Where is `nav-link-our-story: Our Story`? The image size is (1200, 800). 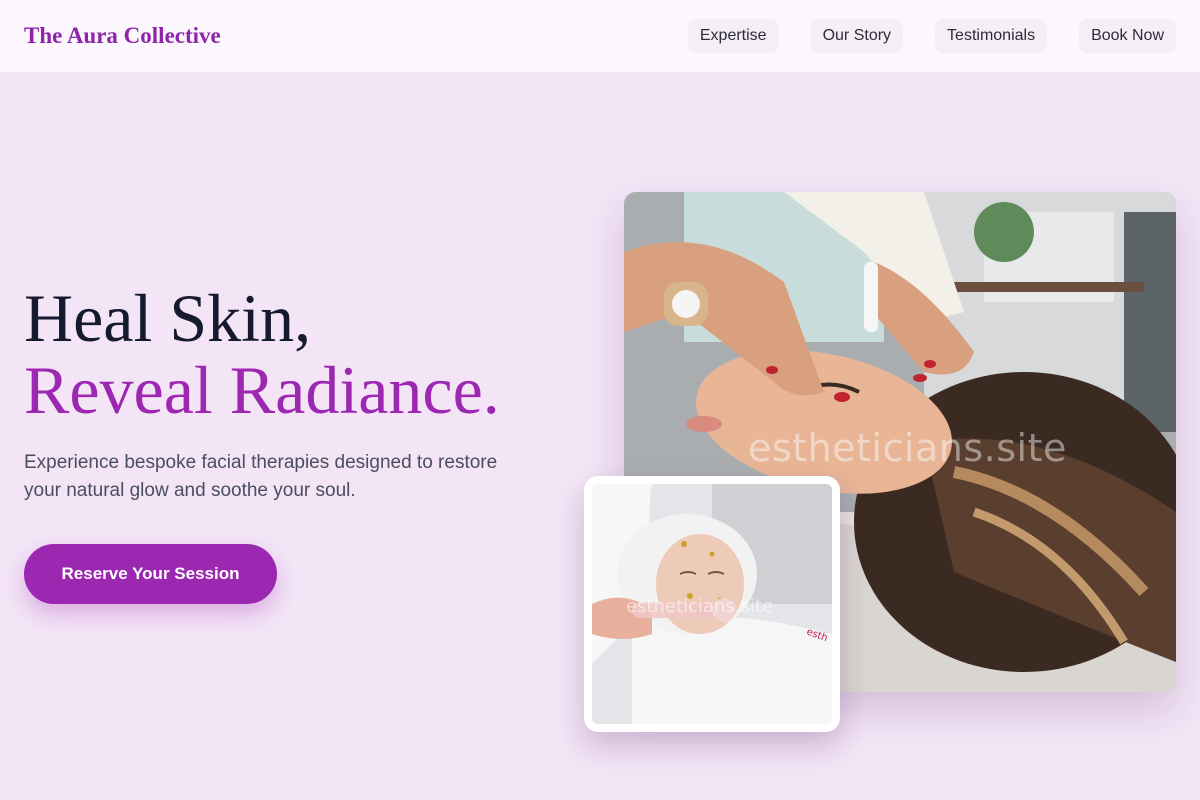 nav-link-our-story: Our Story is located at coordinates (857, 36).